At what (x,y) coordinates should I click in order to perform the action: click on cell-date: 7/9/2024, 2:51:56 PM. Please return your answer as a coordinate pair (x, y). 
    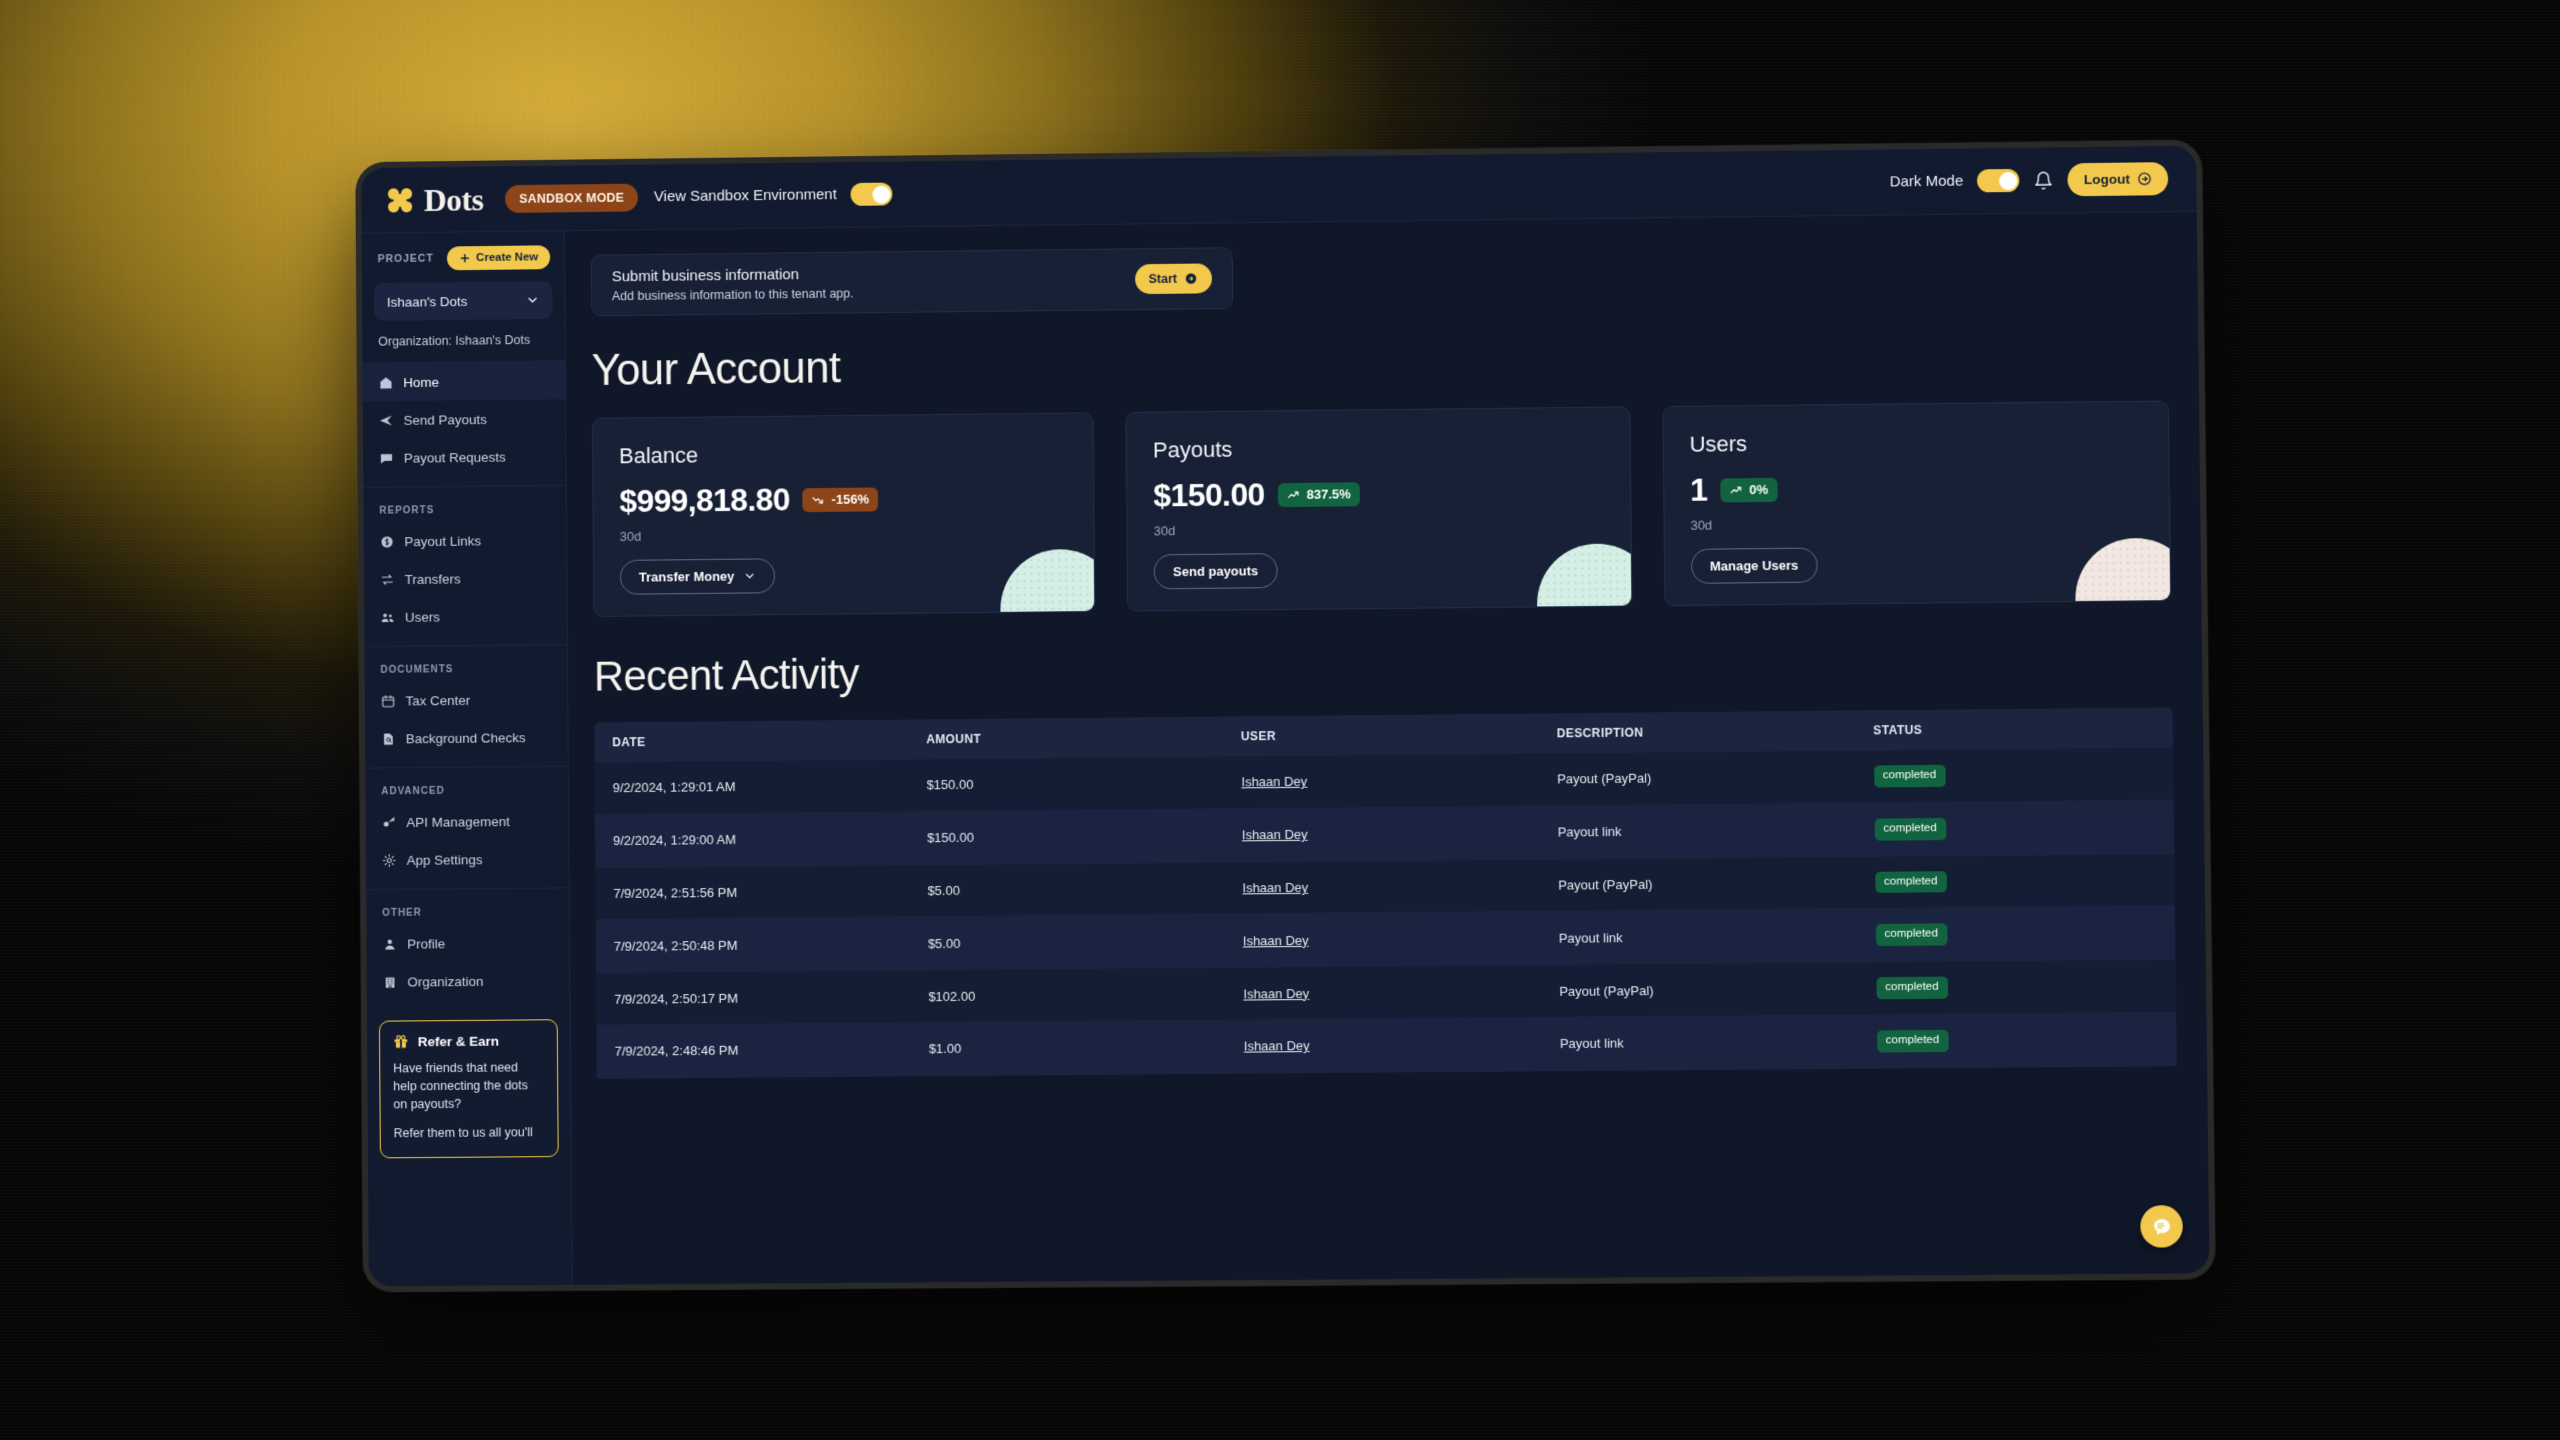
    Looking at the image, I should click on (752, 892).